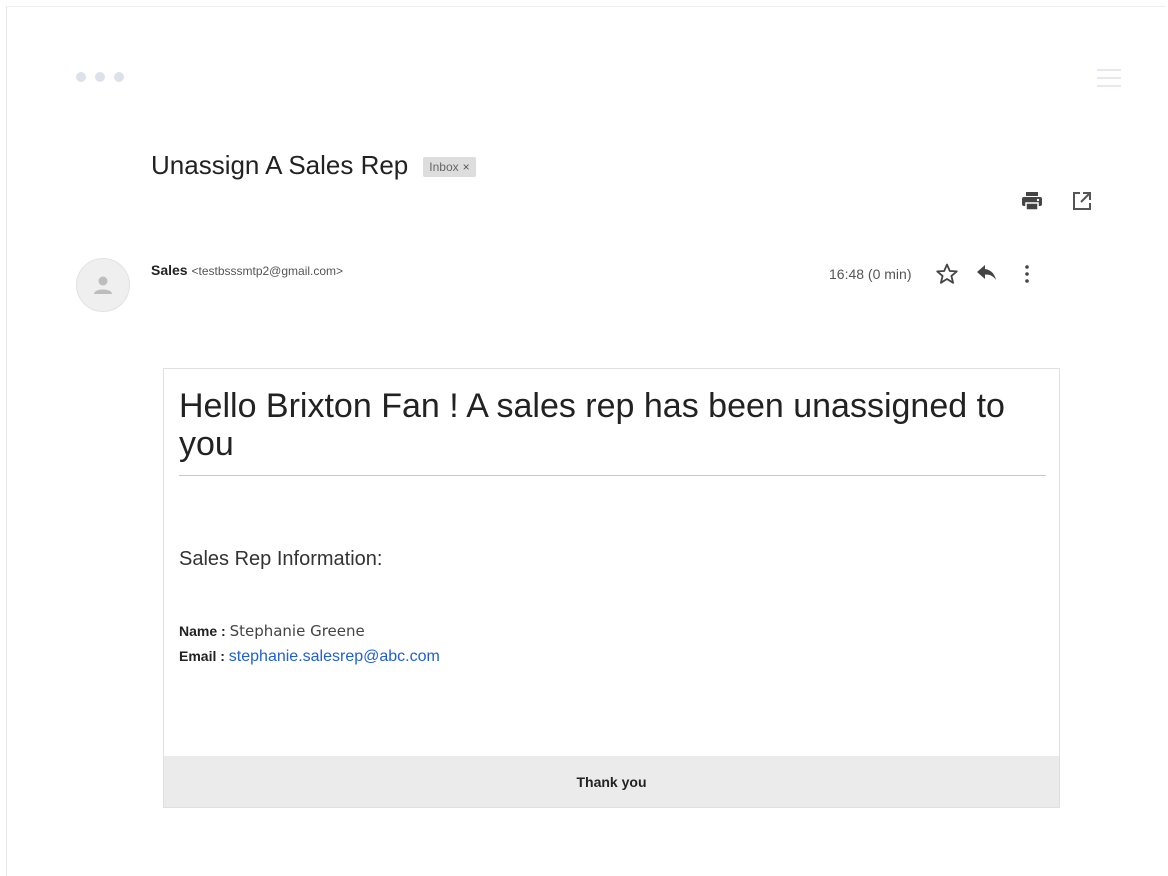 This screenshot has width=1168, height=876. I want to click on reply-icon, so click(987, 274).